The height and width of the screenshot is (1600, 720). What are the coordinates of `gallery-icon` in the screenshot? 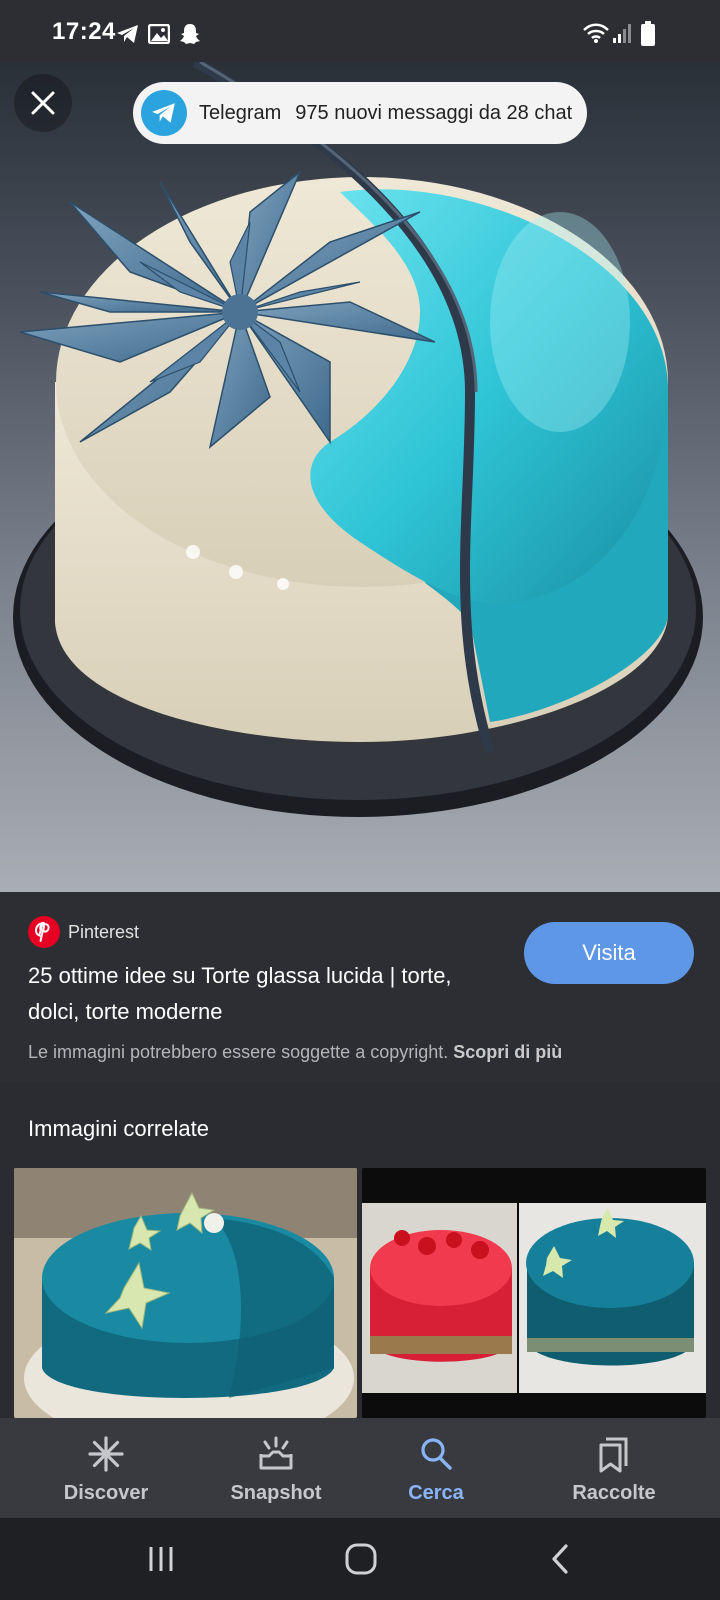 It's located at (159, 36).